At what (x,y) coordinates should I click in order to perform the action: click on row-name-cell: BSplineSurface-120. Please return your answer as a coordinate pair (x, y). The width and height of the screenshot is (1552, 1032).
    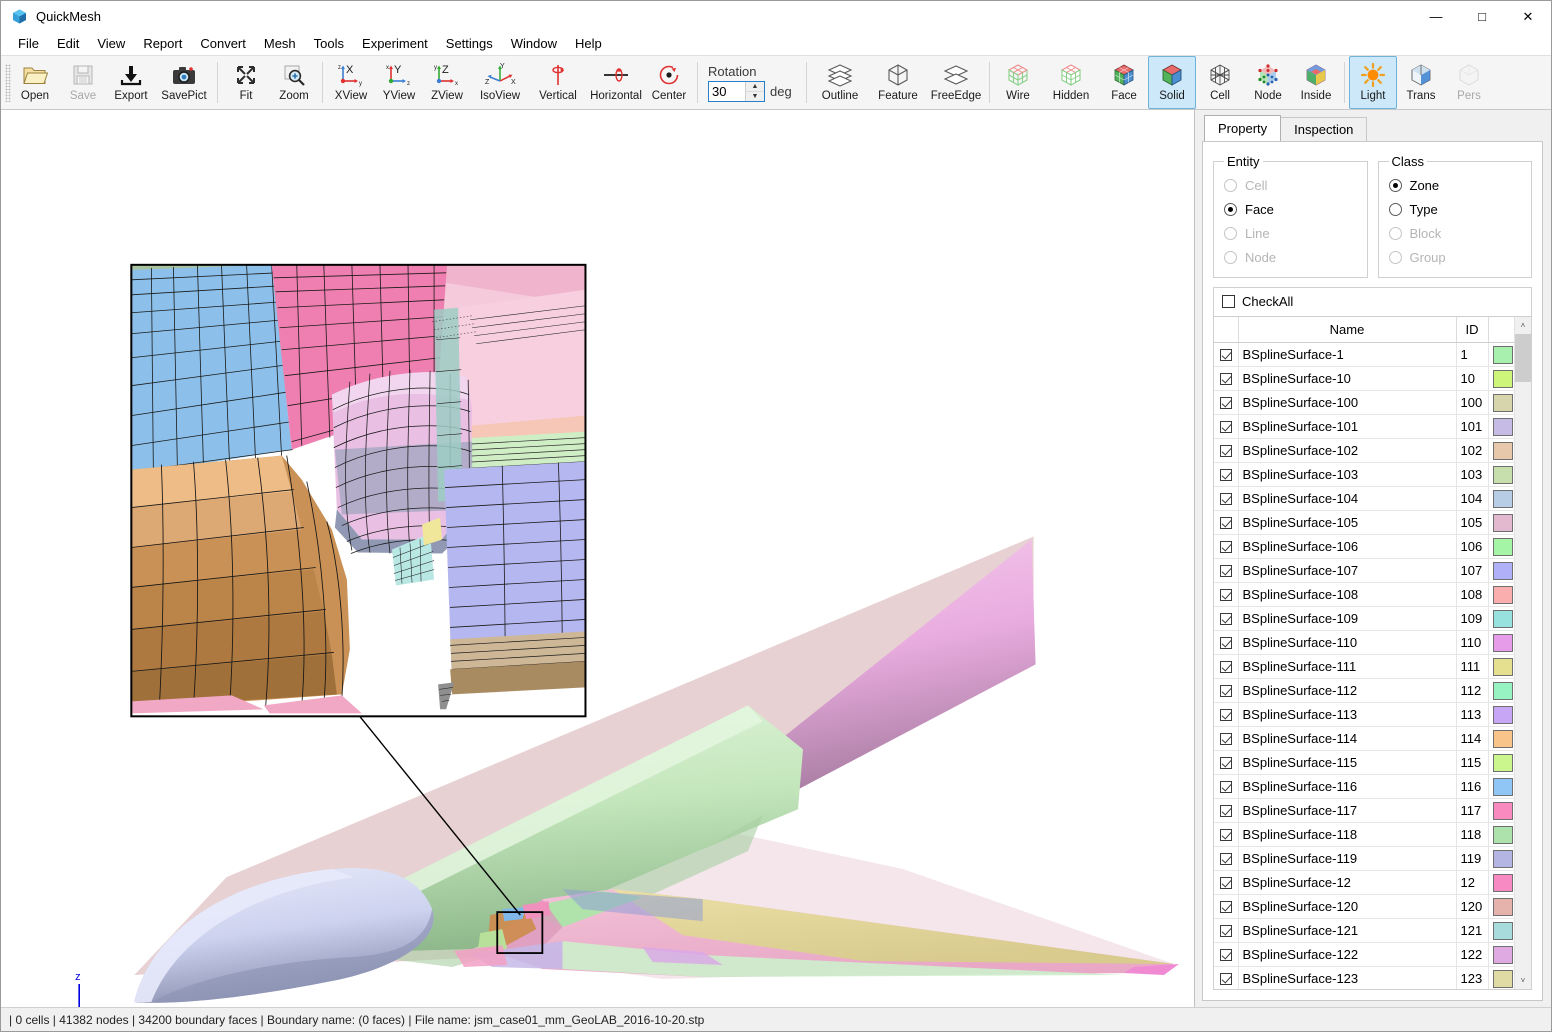
    Looking at the image, I should click on (1347, 906).